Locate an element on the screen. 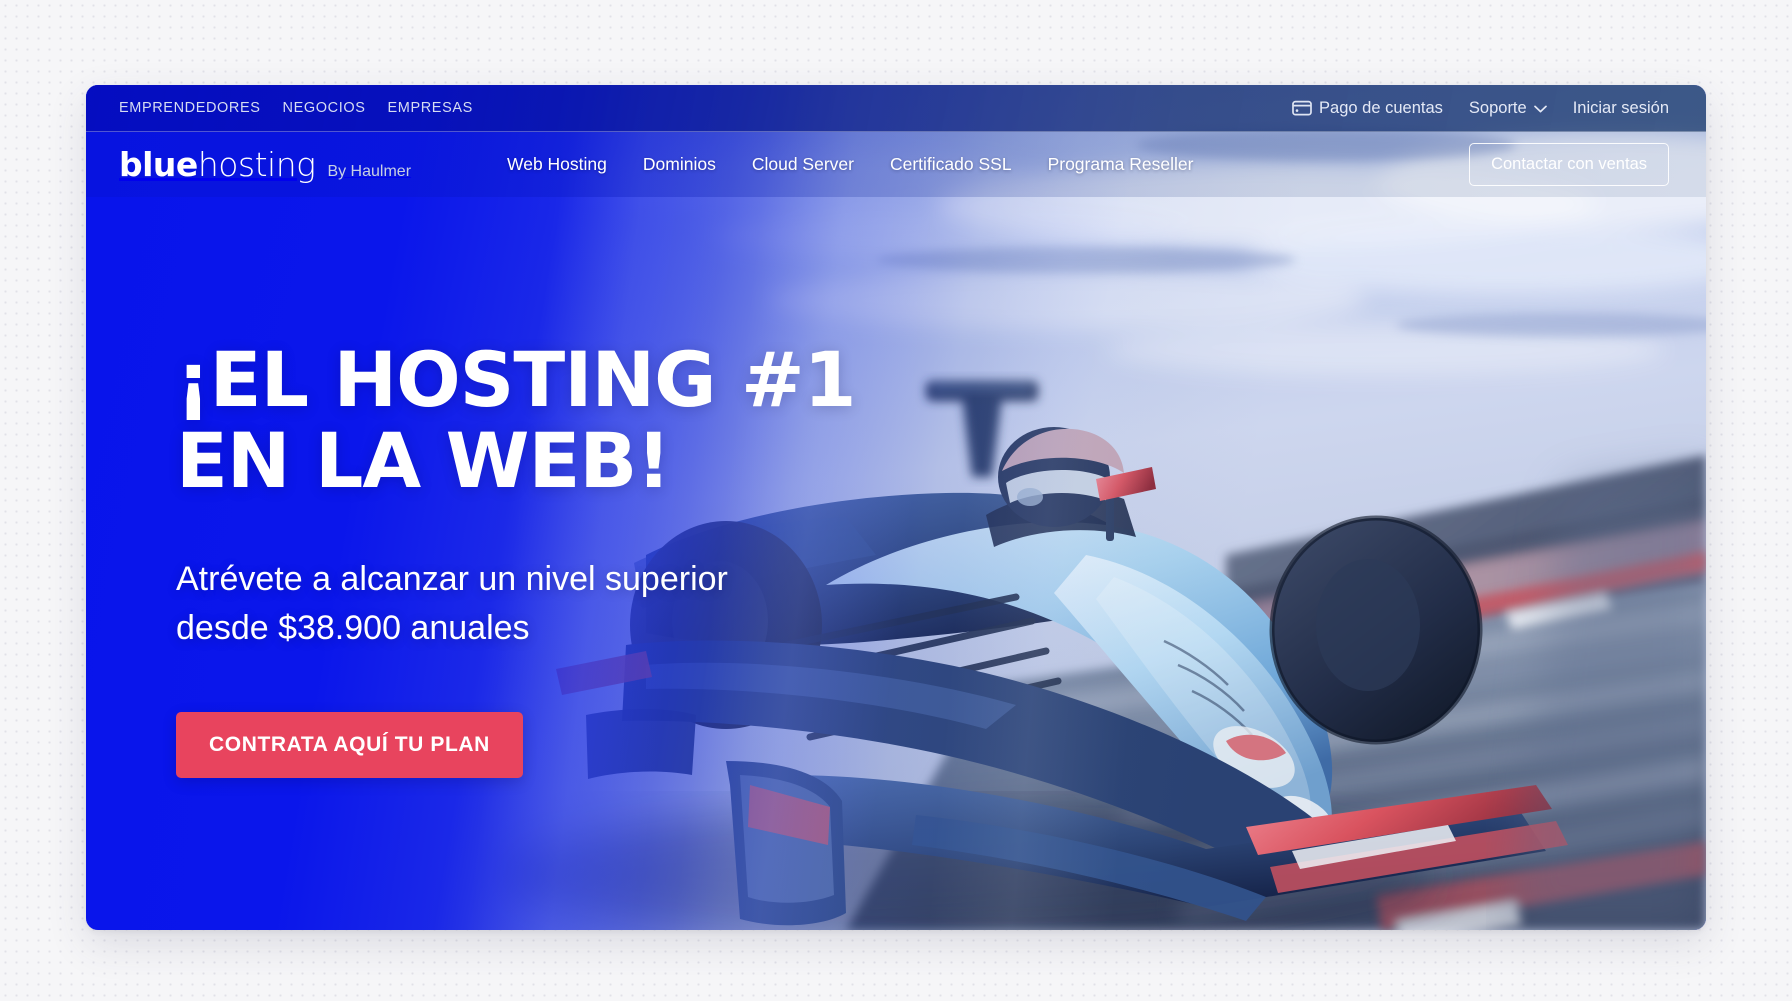  pago-de-cuentas-link: Pago de cuentas is located at coordinates (1367, 108).